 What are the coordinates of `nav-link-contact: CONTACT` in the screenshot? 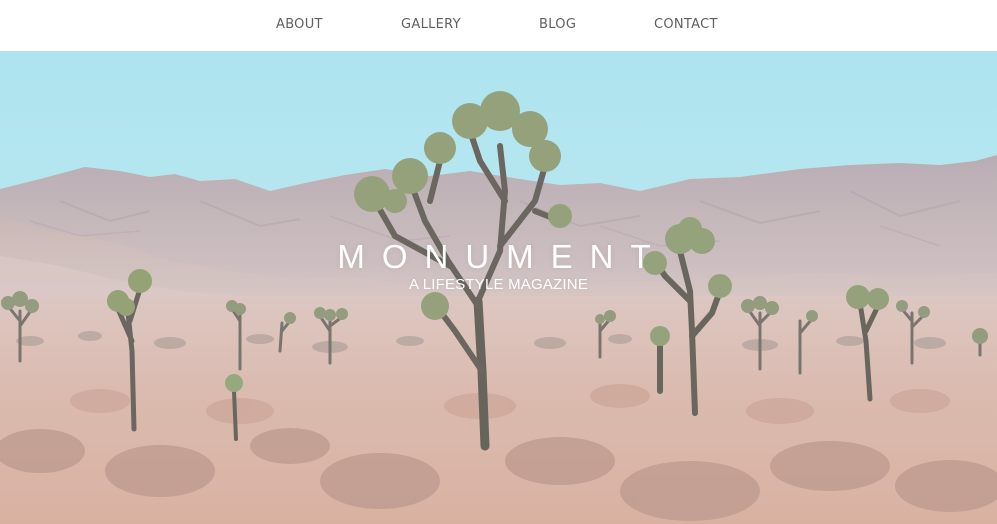 It's located at (686, 25).